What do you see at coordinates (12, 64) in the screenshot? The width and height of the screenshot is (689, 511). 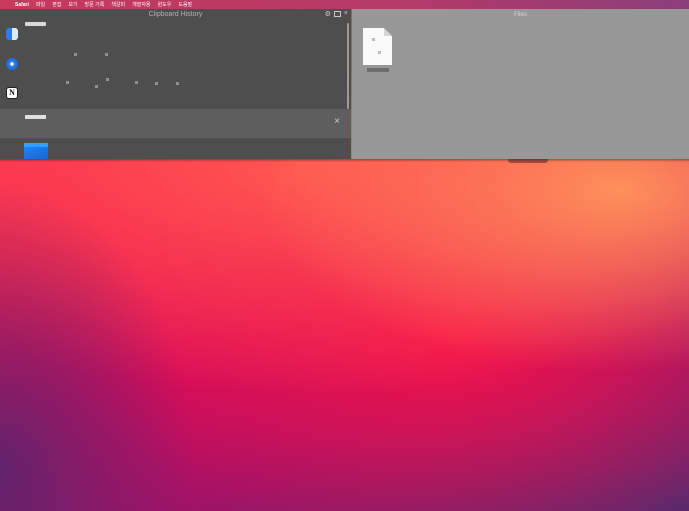 I see `safari-icon` at bounding box center [12, 64].